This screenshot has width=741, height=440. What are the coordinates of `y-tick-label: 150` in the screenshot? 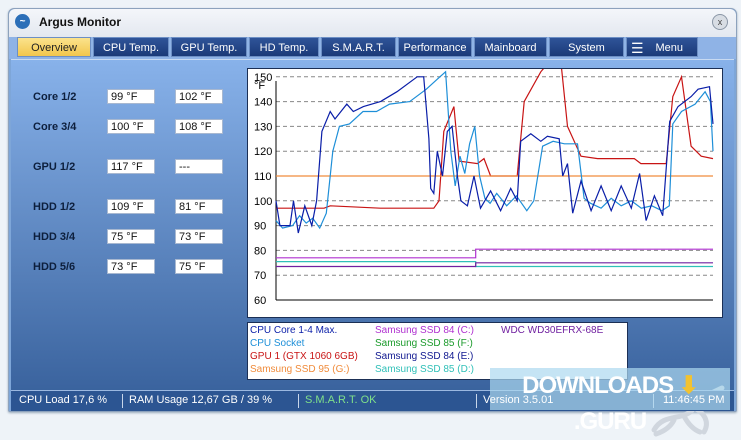 It's located at (263, 78).